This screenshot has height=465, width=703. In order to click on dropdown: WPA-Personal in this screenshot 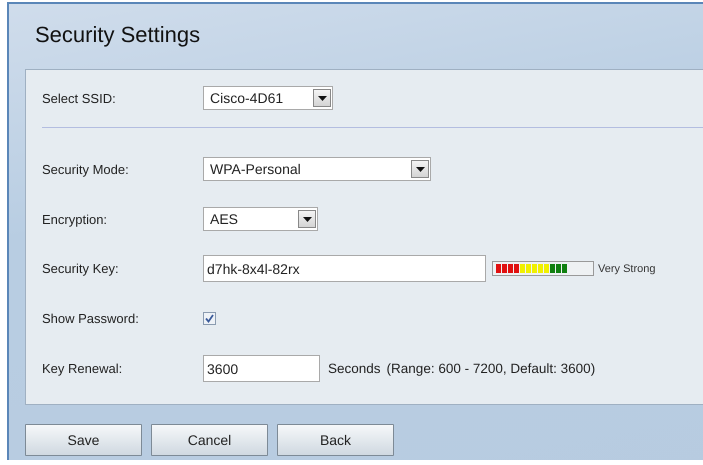, I will do `click(317, 169)`.